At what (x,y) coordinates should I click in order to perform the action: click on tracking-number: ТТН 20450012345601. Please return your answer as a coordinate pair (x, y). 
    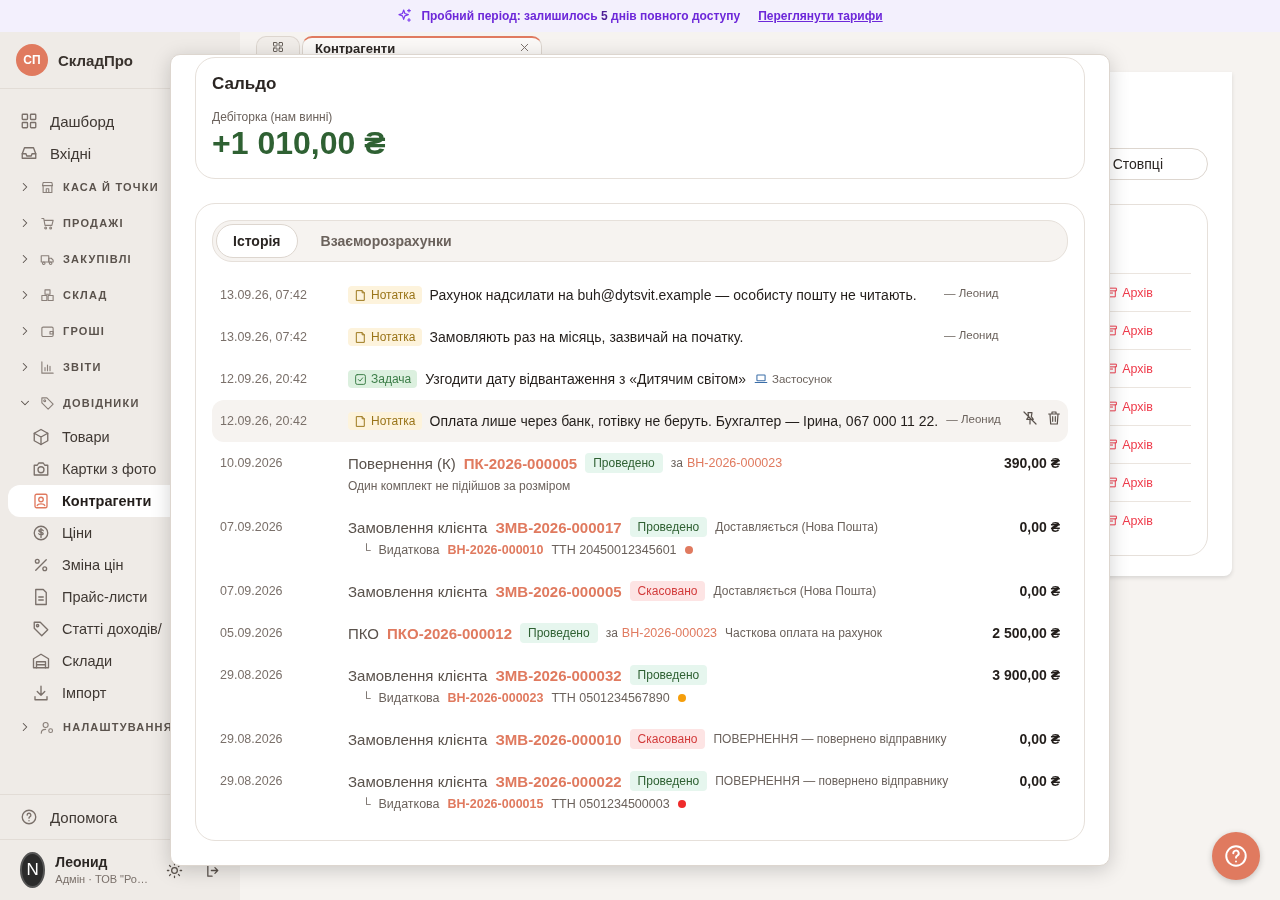
    Looking at the image, I should click on (614, 550).